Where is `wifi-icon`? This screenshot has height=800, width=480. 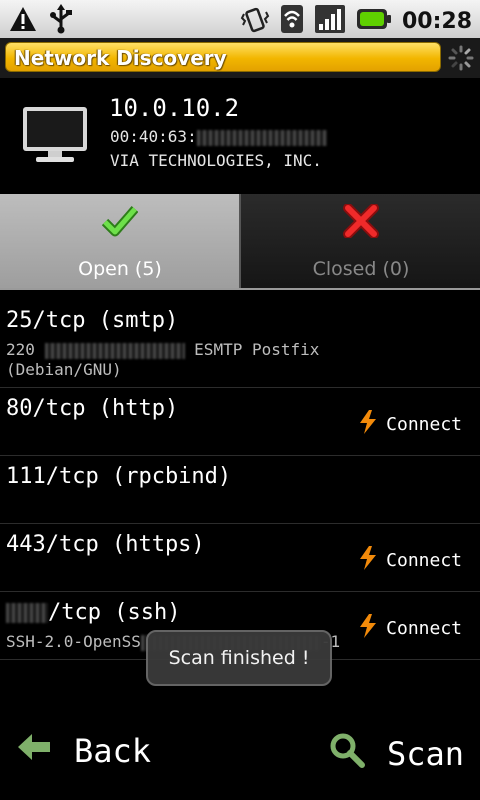
wifi-icon is located at coordinates (292, 21).